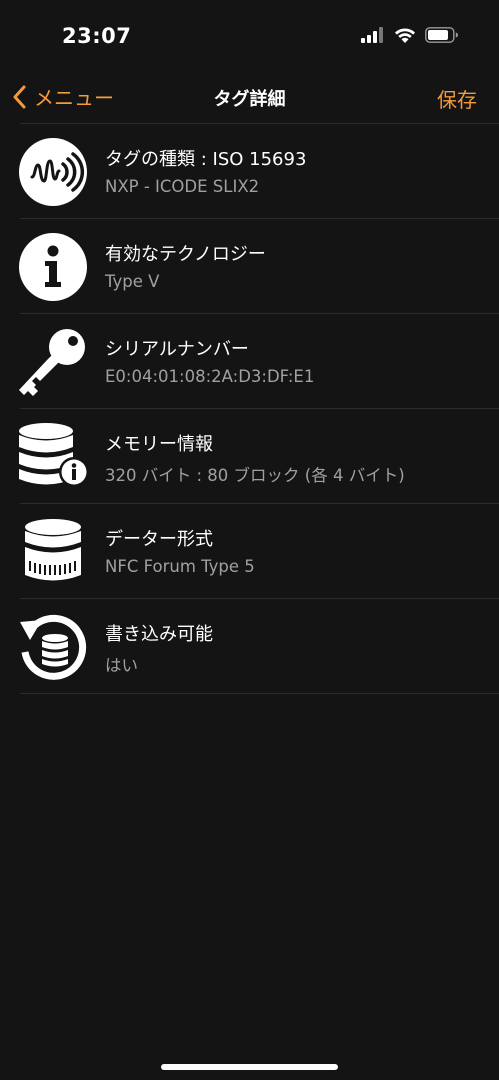  Describe the element at coordinates (249, 646) in the screenshot. I see `list-item-writable: 書き込み可能 はい` at that location.